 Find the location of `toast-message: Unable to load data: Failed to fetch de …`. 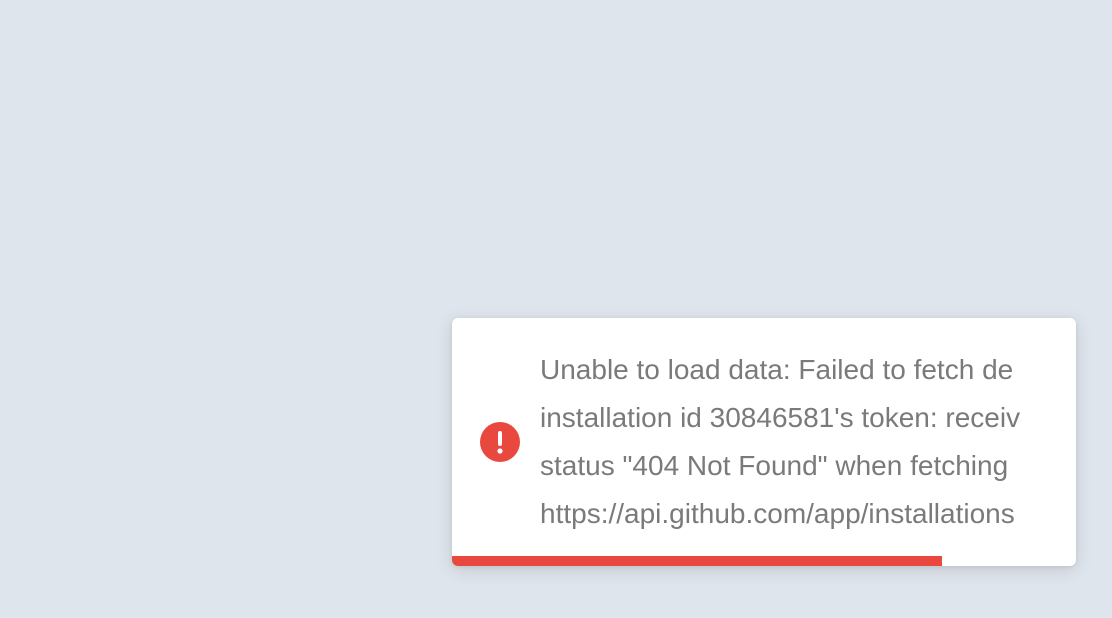

toast-message: Unable to load data: Failed to fetch de … is located at coordinates (808, 442).